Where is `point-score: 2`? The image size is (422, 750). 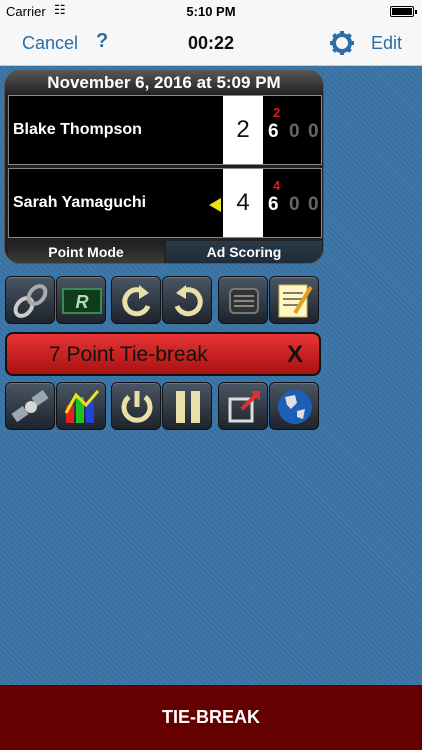 point-score: 2 is located at coordinates (243, 130).